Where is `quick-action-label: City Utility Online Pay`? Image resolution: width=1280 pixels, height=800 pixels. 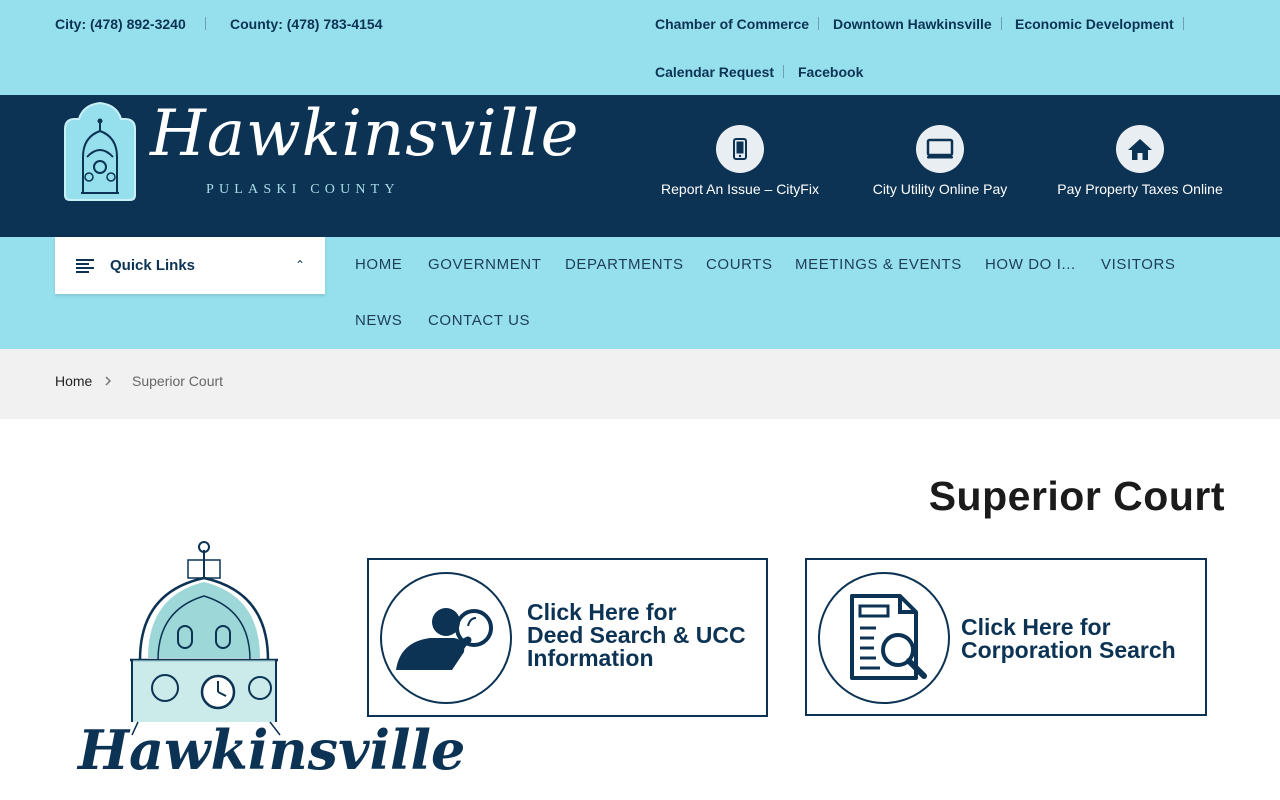
quick-action-label: City Utility Online Pay is located at coordinates (940, 189).